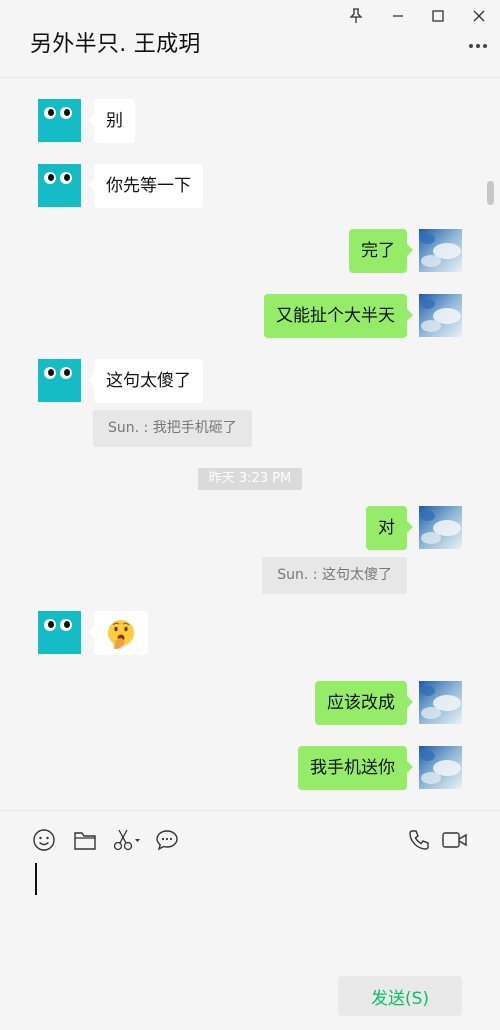  What do you see at coordinates (338, 316) in the screenshot?
I see `message-bubble-outgoing: 又能扯个大半天` at bounding box center [338, 316].